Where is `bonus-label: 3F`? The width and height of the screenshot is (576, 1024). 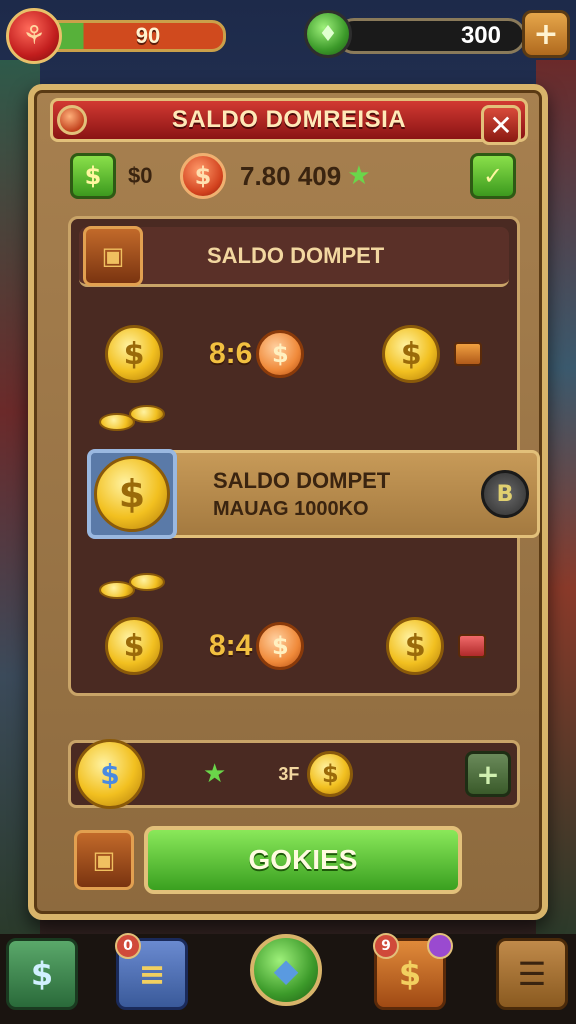
bonus-label: 3F is located at coordinates (289, 773).